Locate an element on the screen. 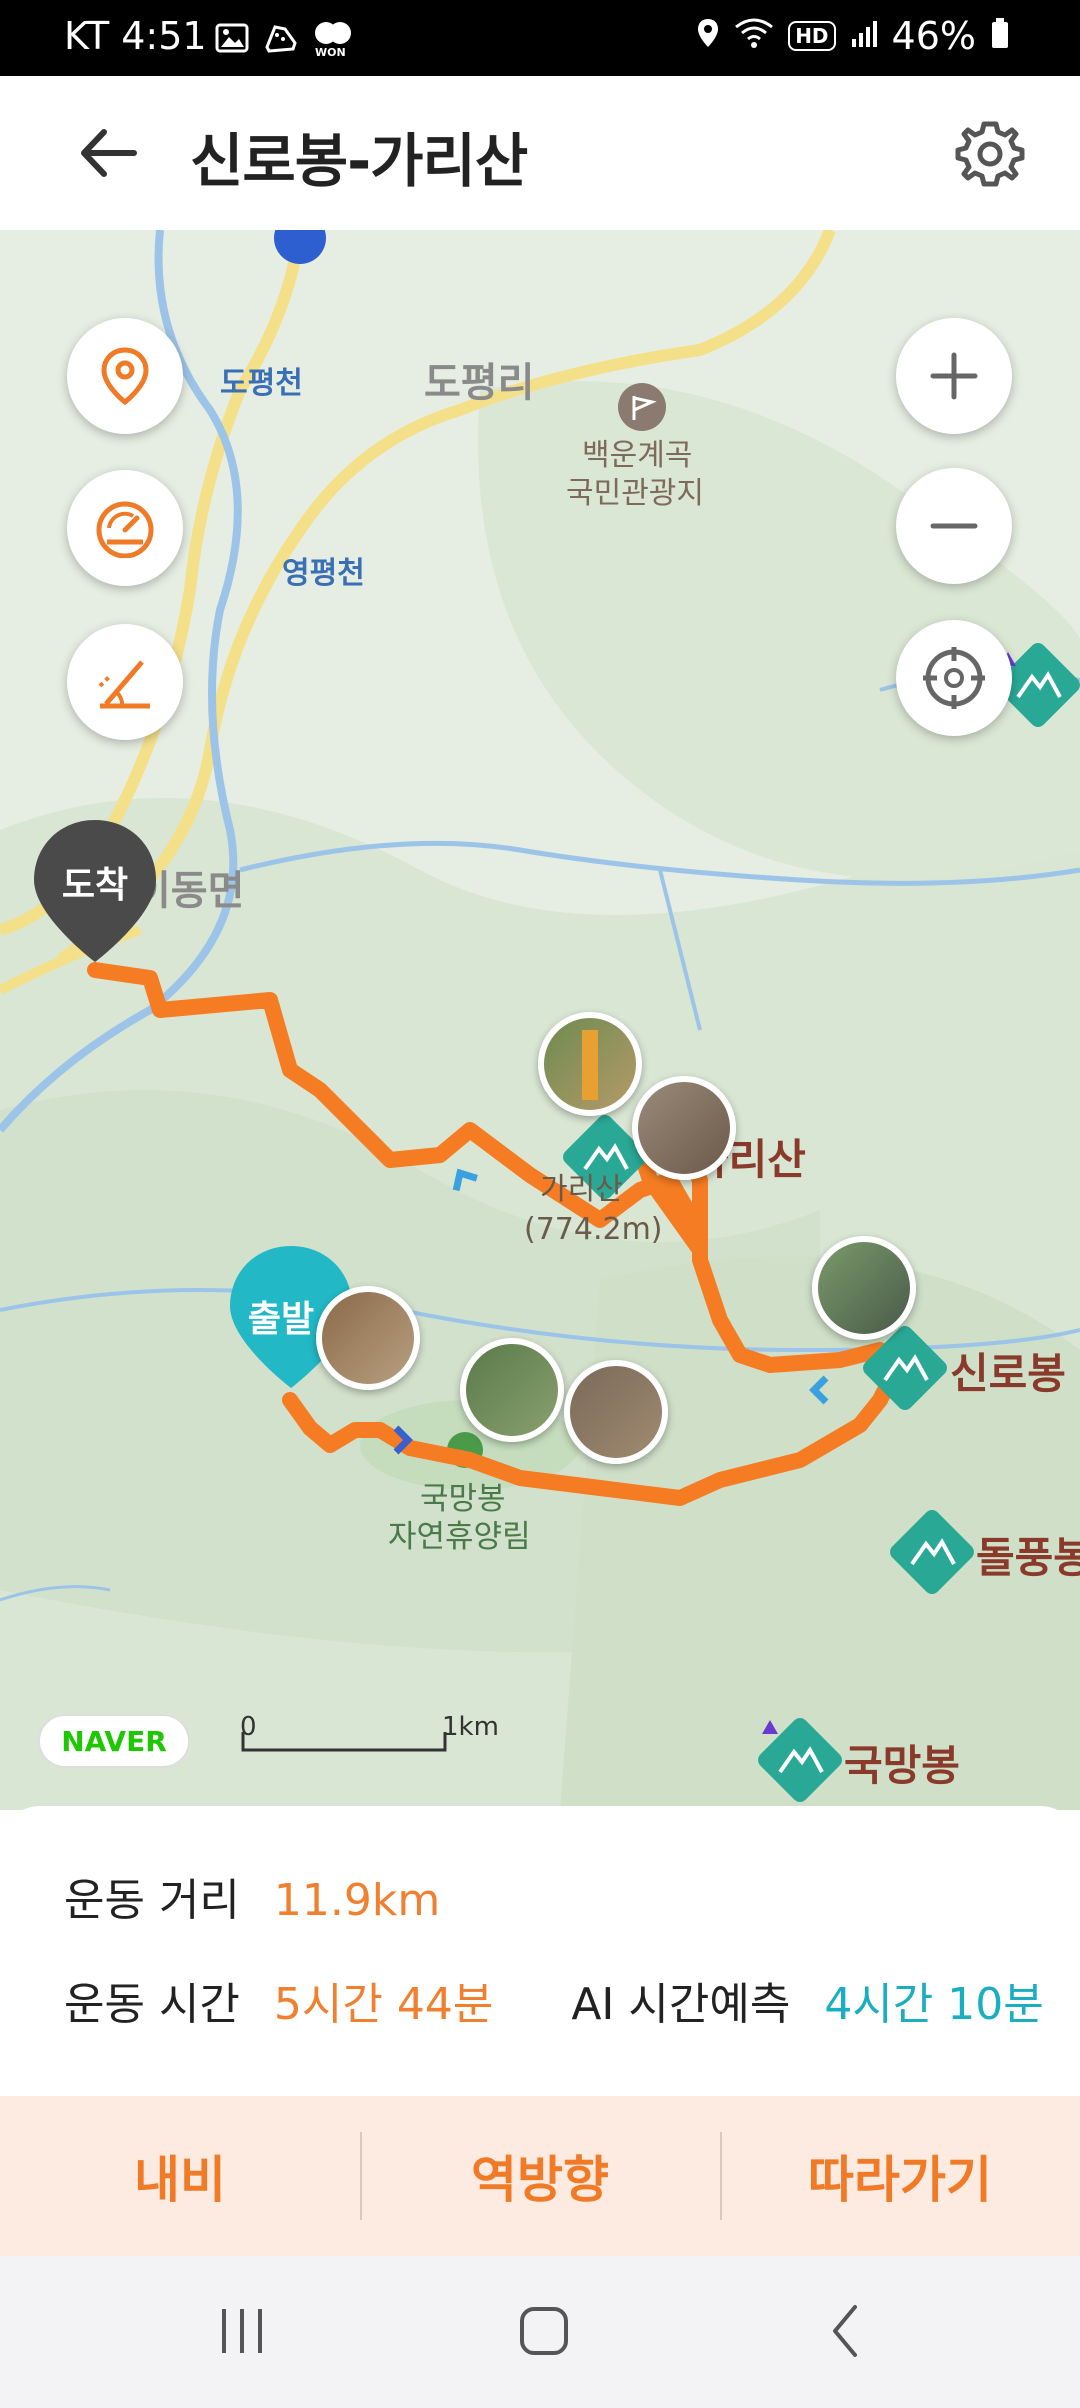  back-icon is located at coordinates (845, 2331).